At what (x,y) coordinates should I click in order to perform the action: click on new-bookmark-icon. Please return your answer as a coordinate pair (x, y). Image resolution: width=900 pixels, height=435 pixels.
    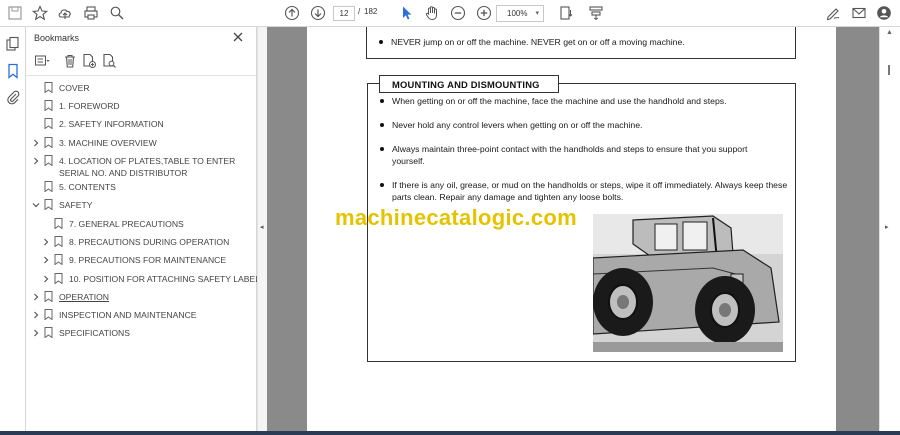
    Looking at the image, I should click on (89, 61).